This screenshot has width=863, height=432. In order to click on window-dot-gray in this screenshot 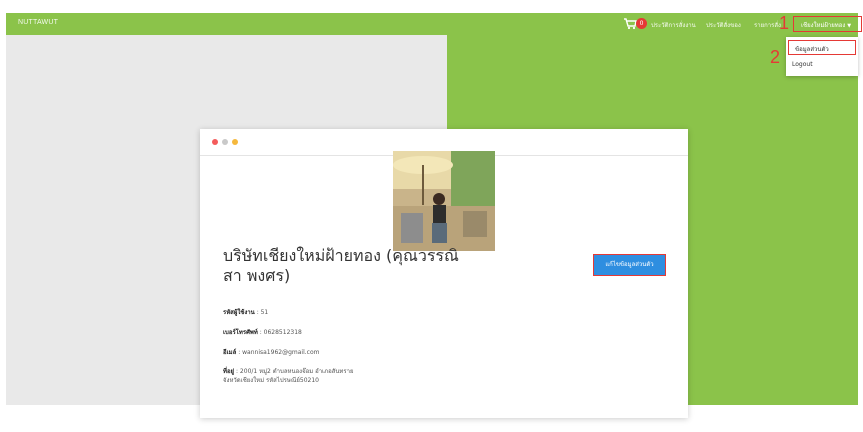, I will do `click(225, 142)`.